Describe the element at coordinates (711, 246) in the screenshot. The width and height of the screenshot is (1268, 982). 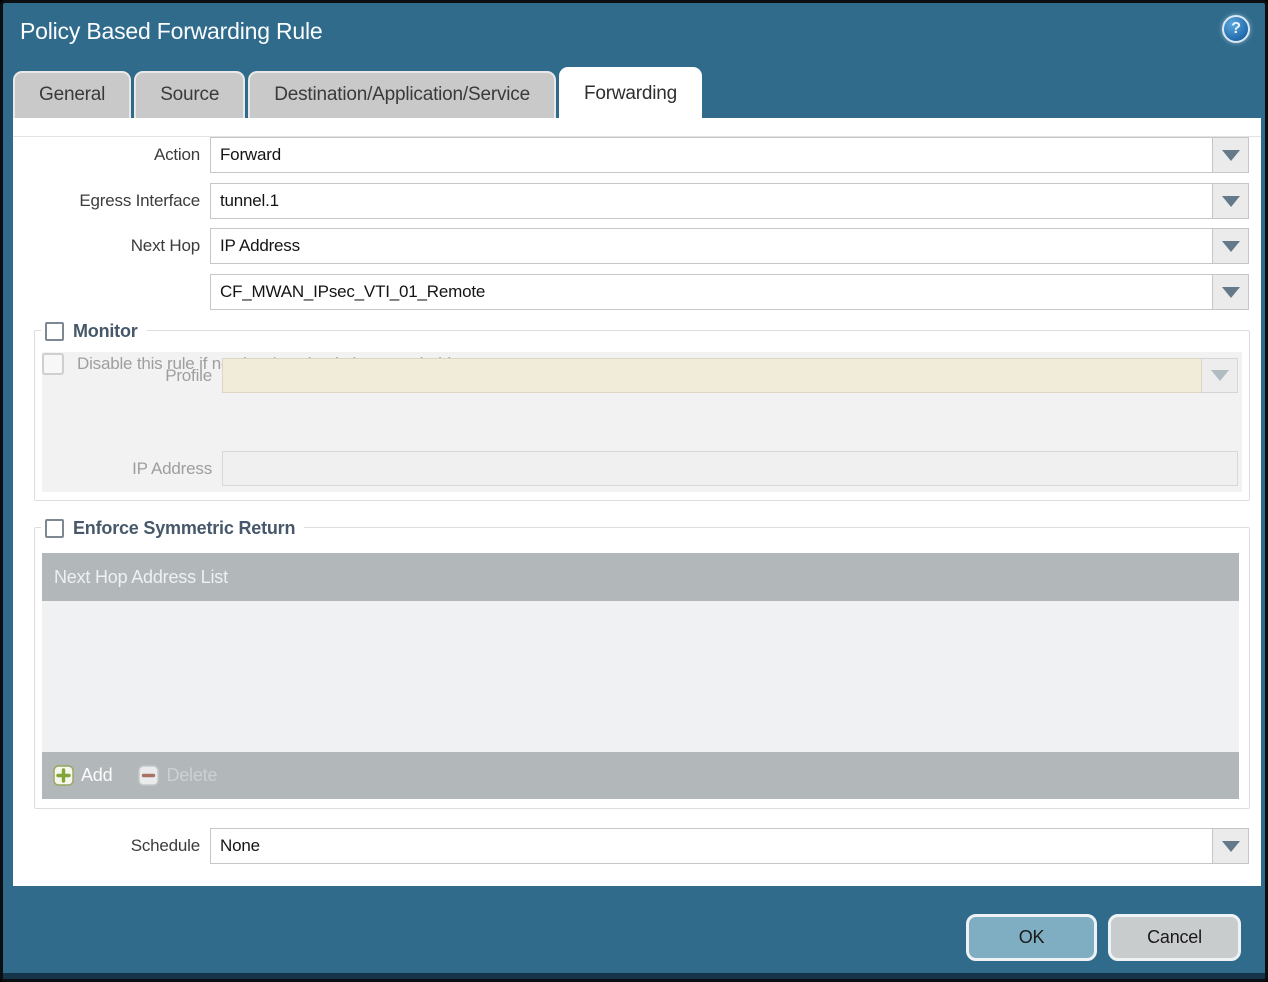
I see `next-hop-select: IP Address` at that location.